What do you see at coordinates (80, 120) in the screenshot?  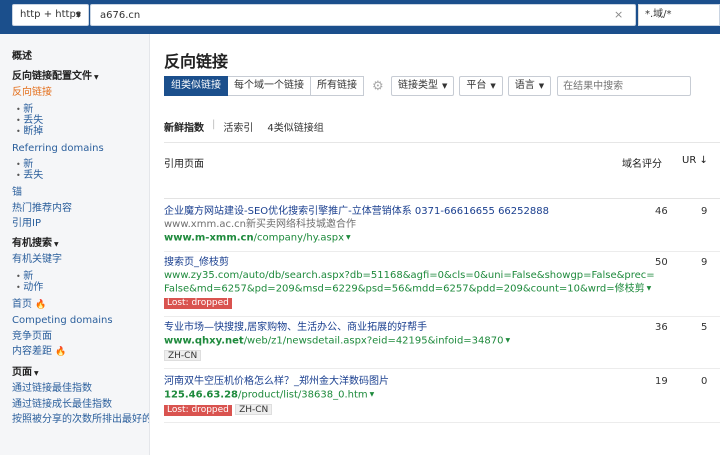 I see `sidebar-item-backlinks-lost: 丢失` at bounding box center [80, 120].